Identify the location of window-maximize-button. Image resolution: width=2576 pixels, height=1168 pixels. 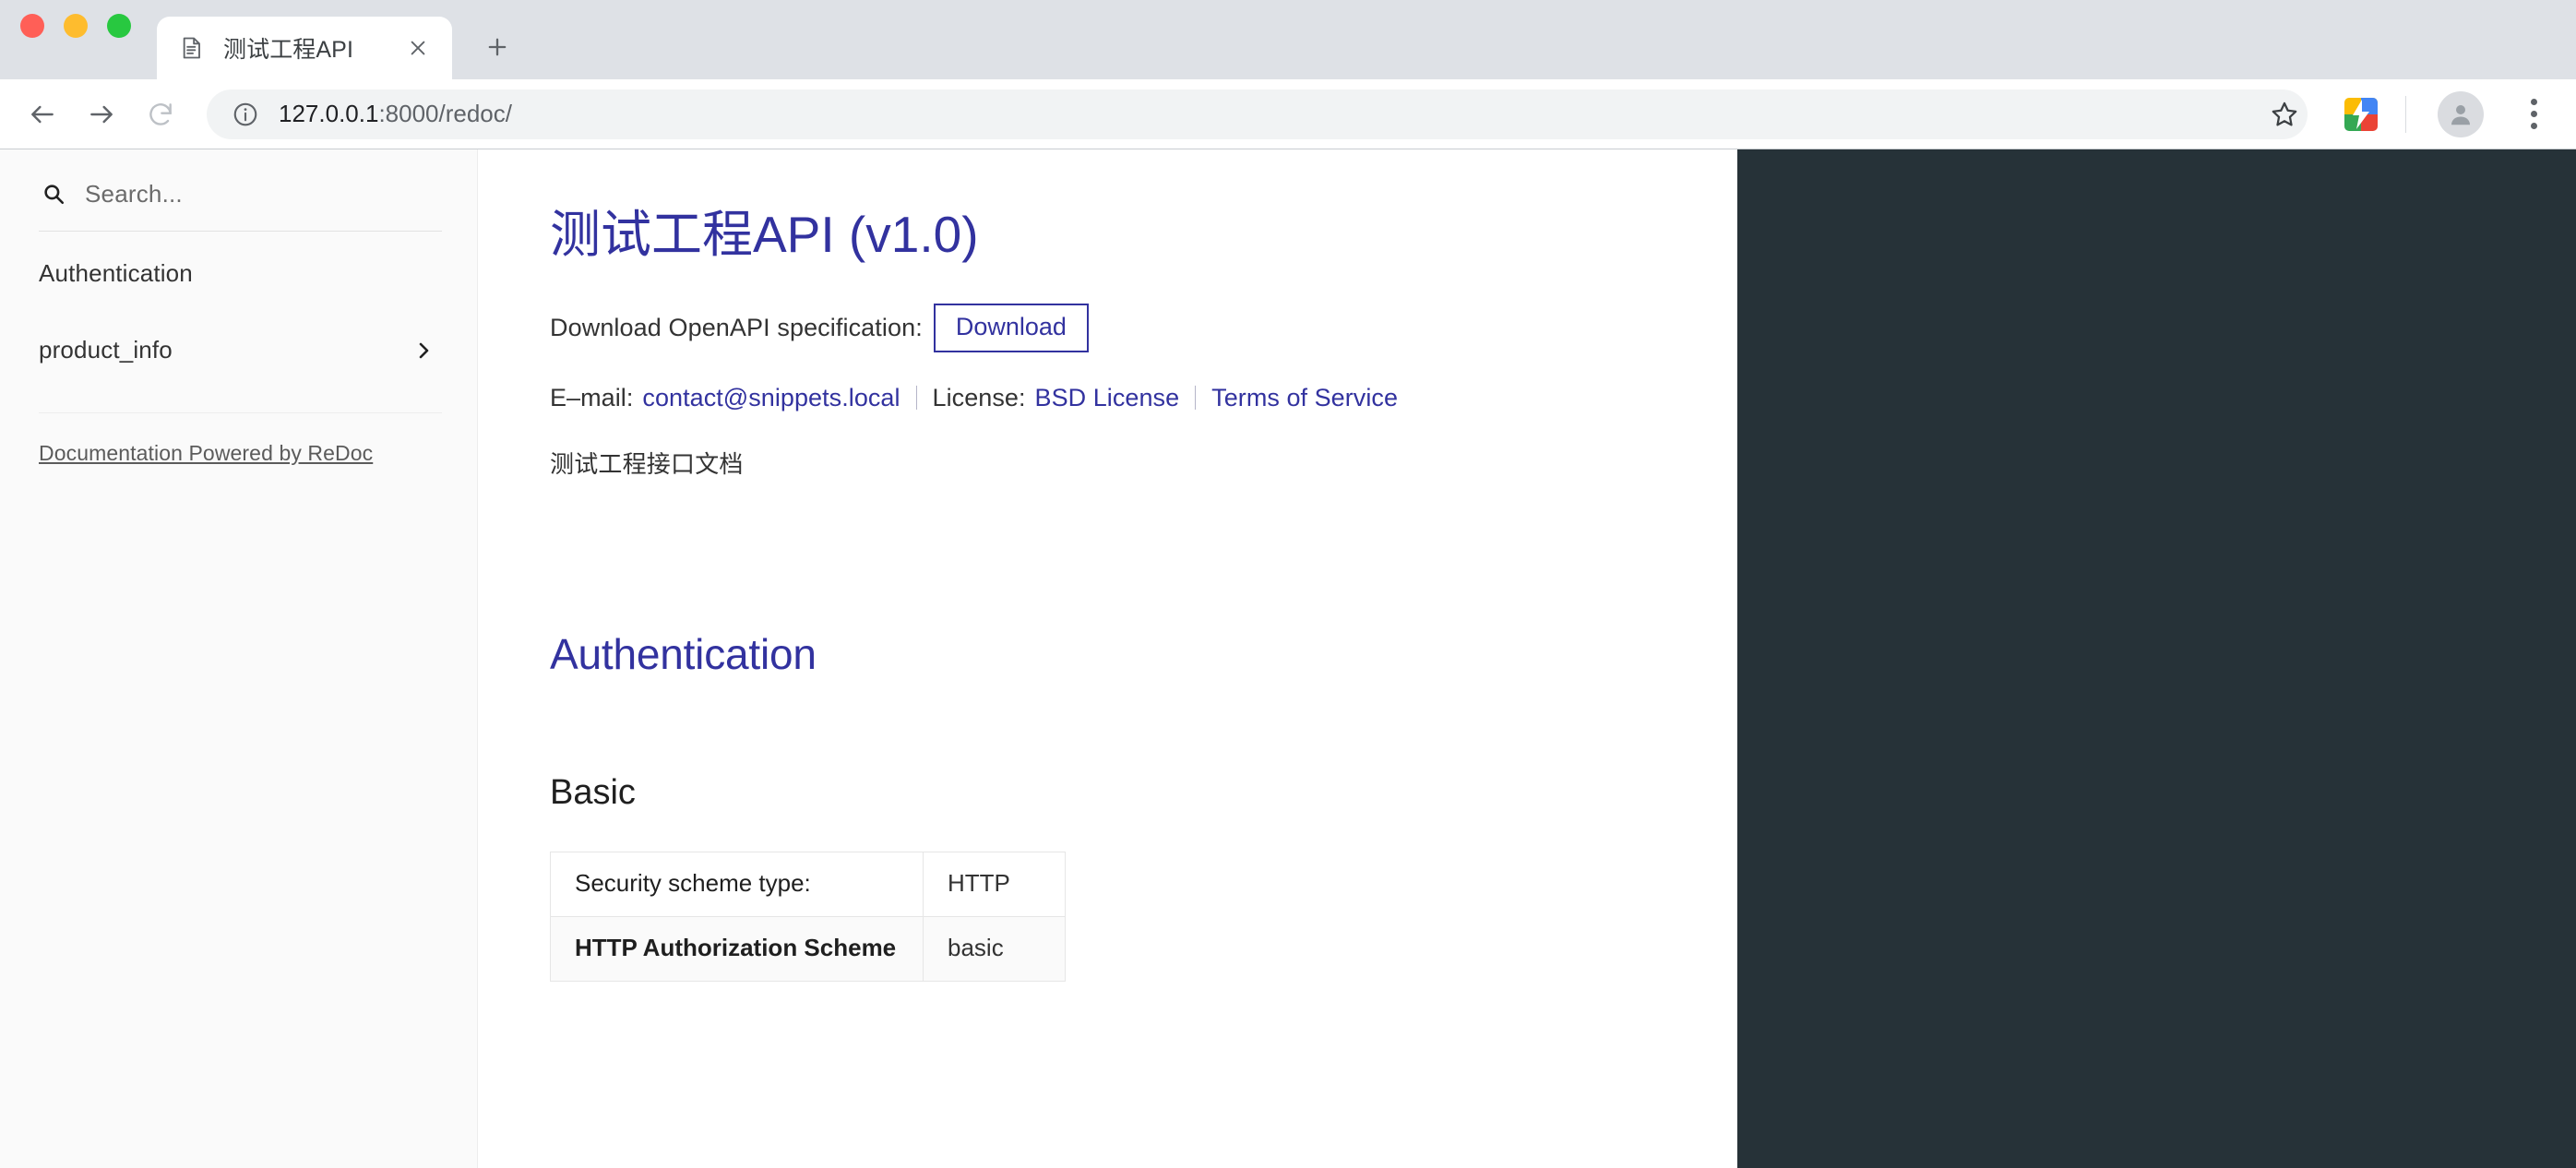
(119, 26).